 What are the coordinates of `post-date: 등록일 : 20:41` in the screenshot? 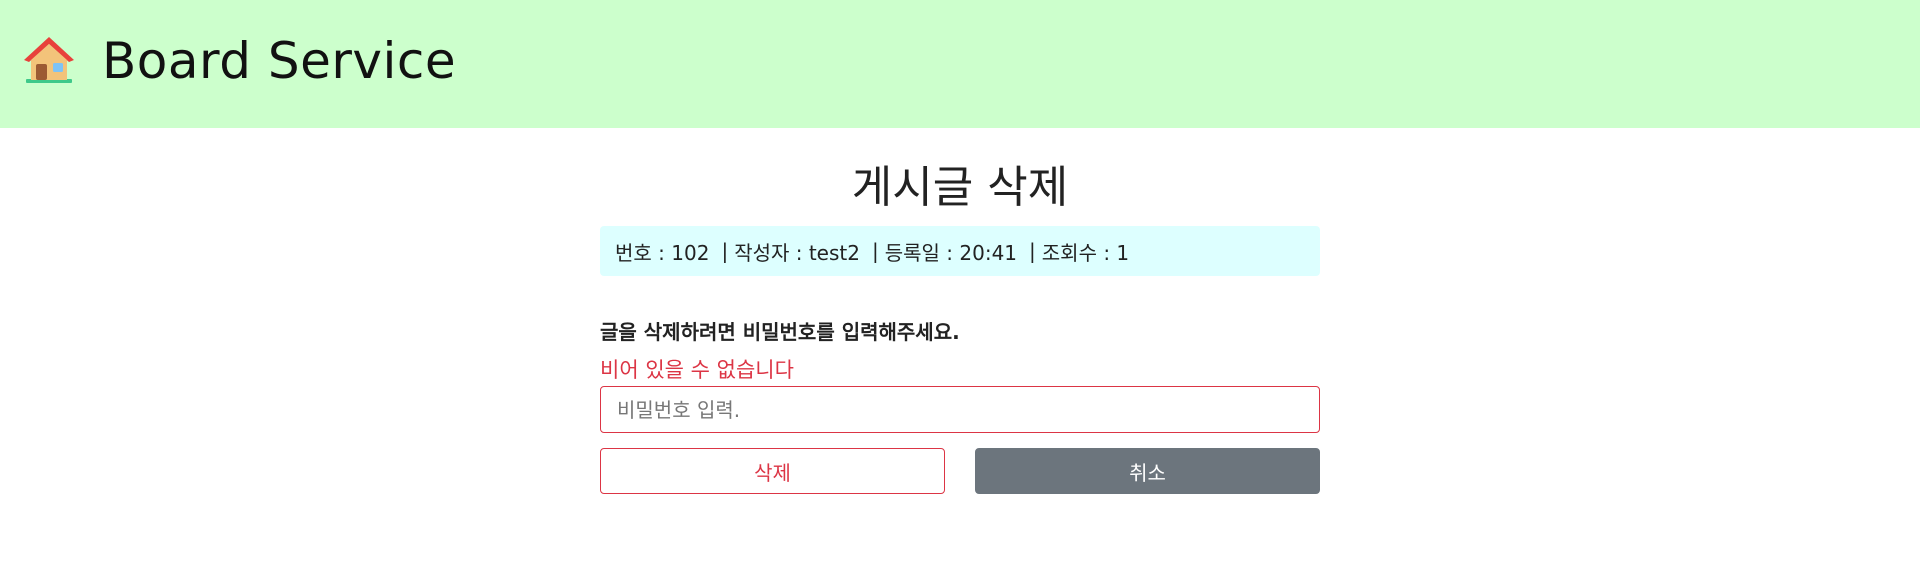 It's located at (951, 252).